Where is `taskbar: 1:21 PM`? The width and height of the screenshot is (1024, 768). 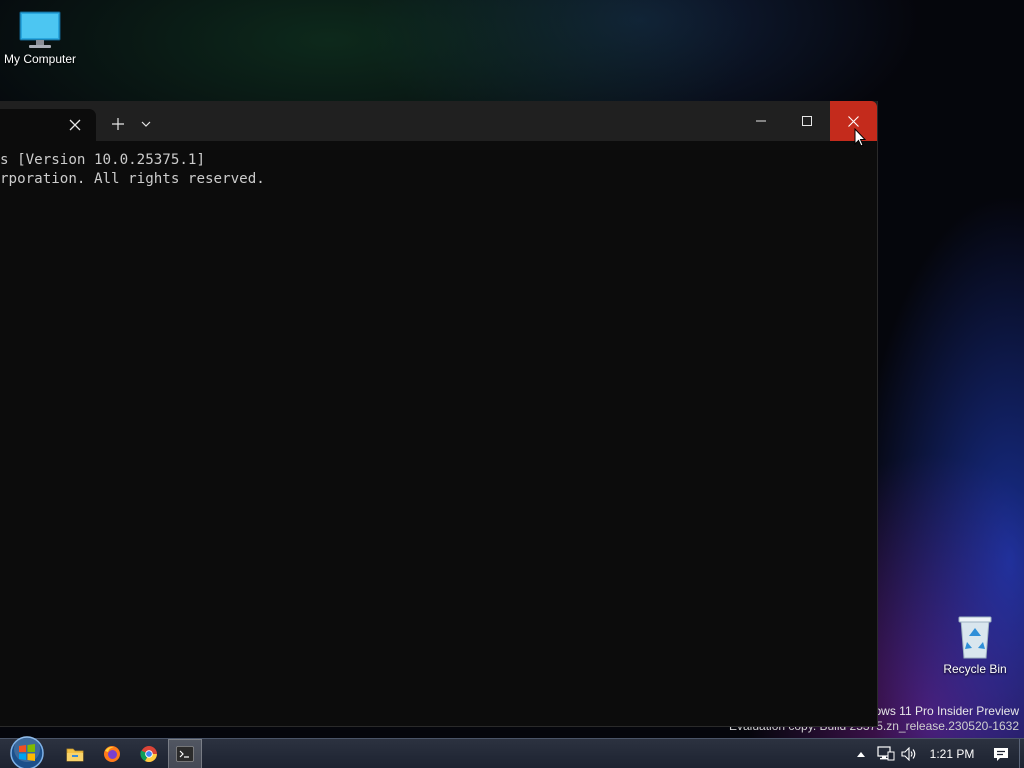
taskbar: 1:21 PM is located at coordinates (512, 751).